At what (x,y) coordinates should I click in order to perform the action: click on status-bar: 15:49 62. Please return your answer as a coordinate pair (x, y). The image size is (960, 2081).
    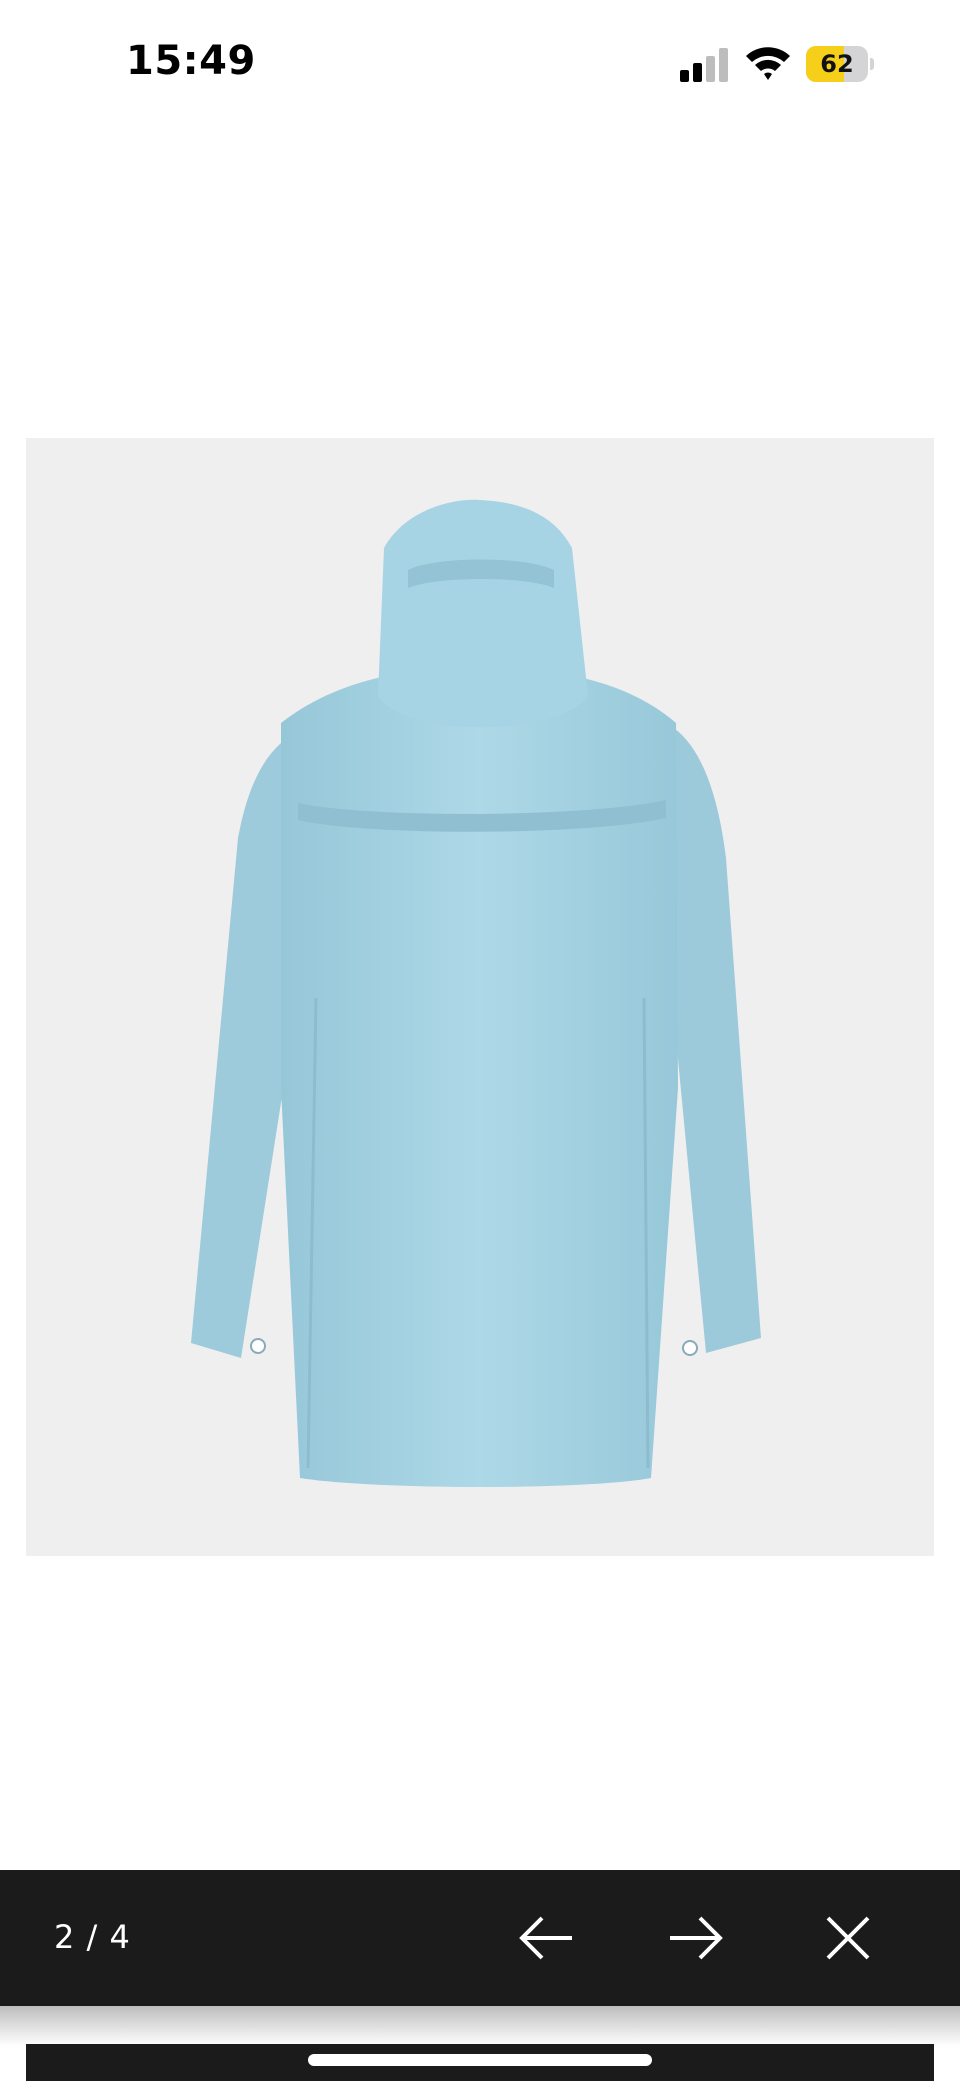
    Looking at the image, I should click on (480, 65).